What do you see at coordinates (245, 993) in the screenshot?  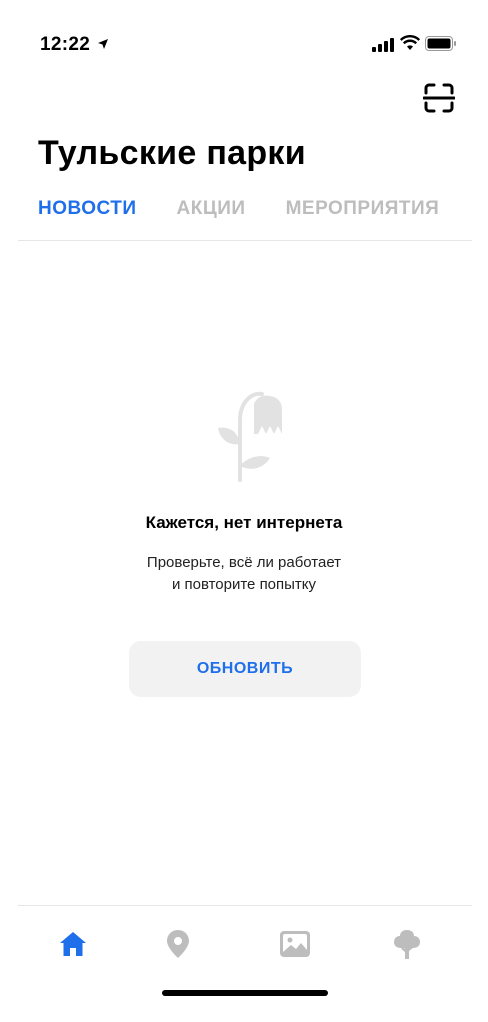 I see `home-indicator` at bounding box center [245, 993].